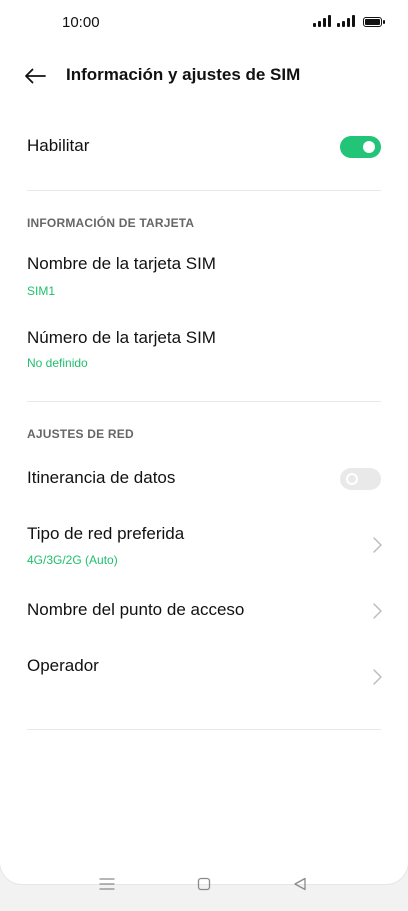  I want to click on home-icon, so click(204, 884).